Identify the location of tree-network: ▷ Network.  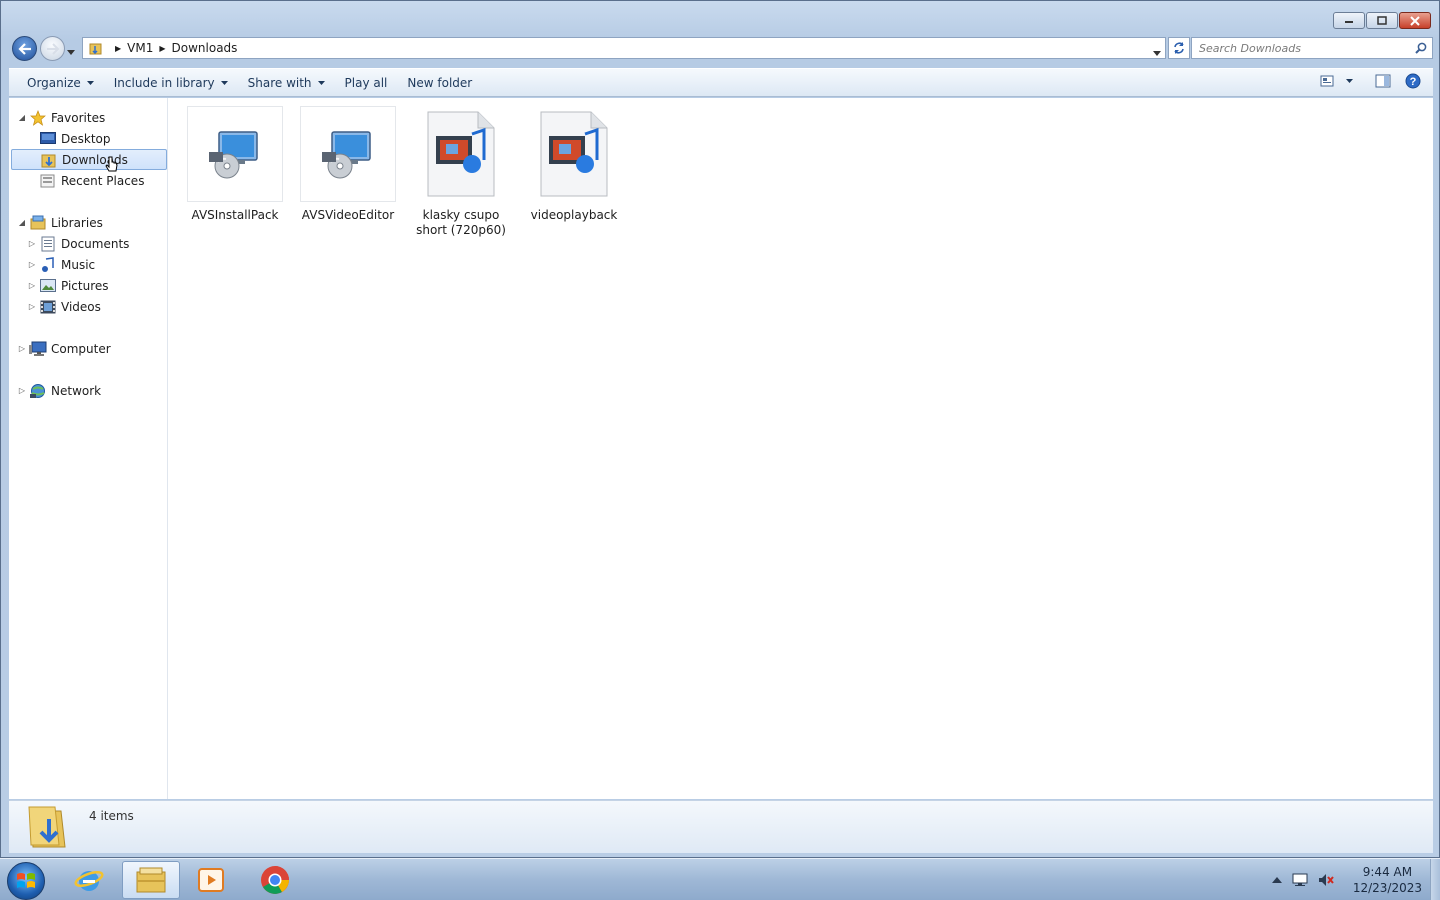
(59, 390).